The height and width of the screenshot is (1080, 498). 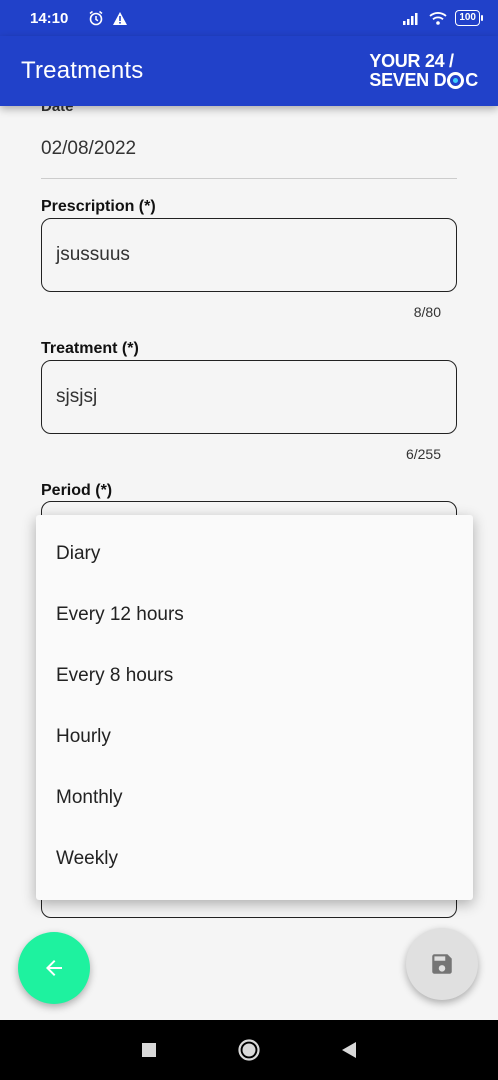 I want to click on prescription-counter: 8/80, so click(x=427, y=312).